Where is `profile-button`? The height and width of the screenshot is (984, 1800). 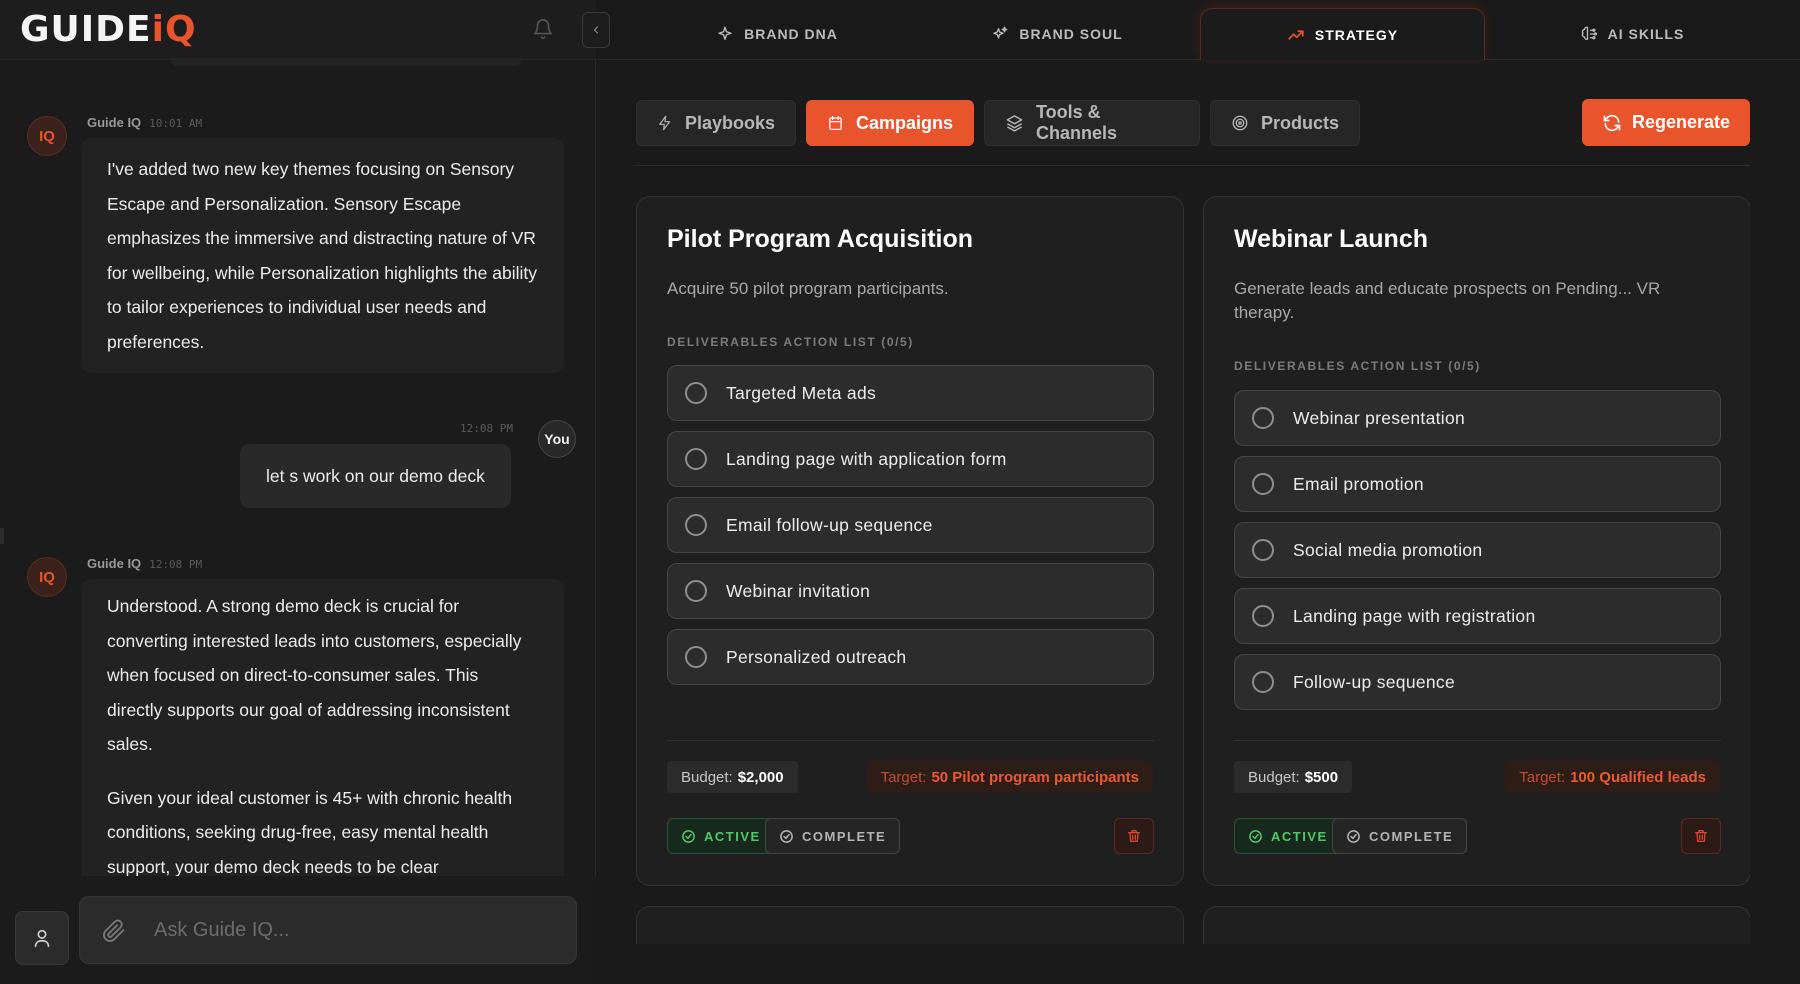 profile-button is located at coordinates (42, 938).